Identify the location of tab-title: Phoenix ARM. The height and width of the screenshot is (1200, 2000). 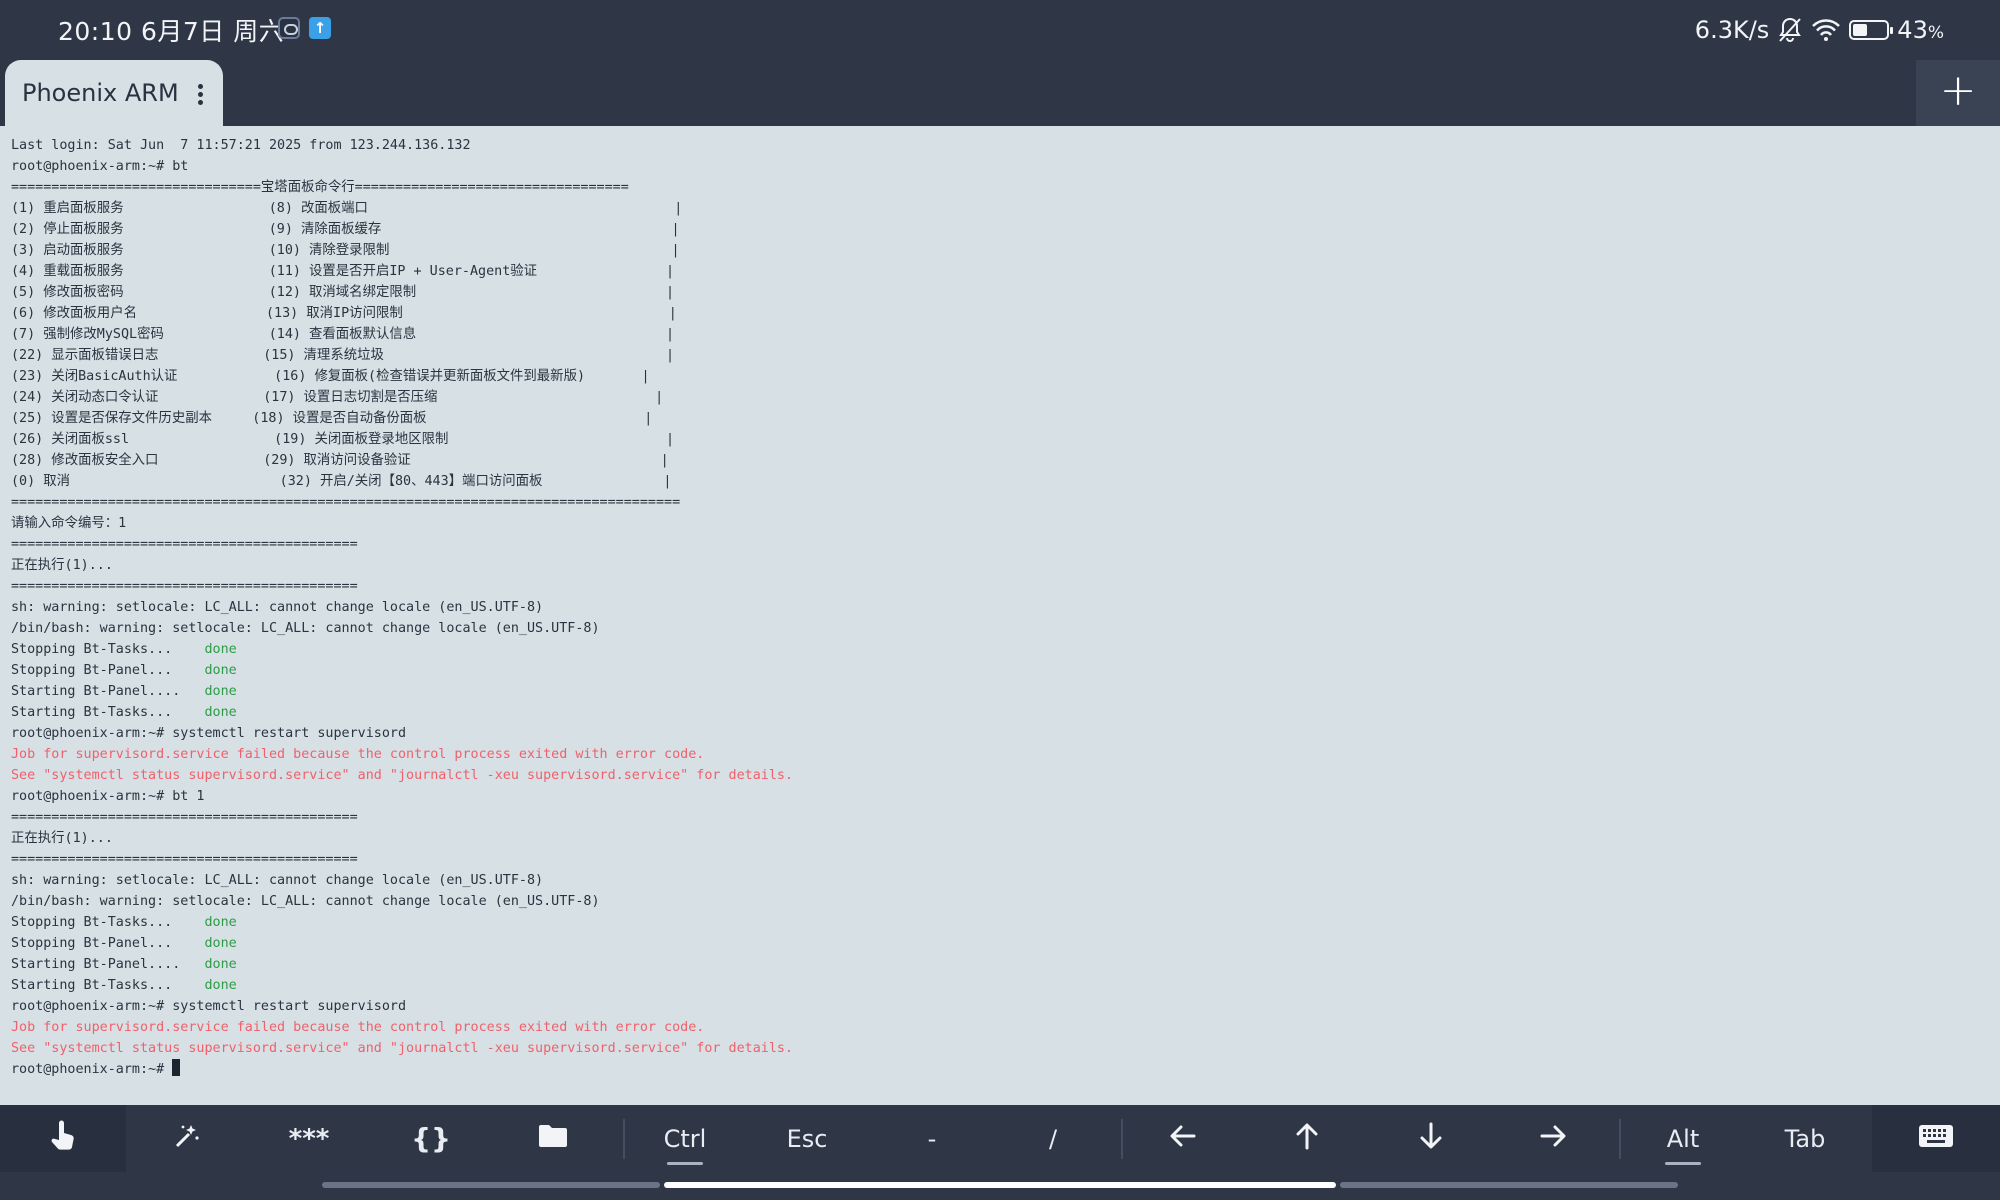
(100, 93).